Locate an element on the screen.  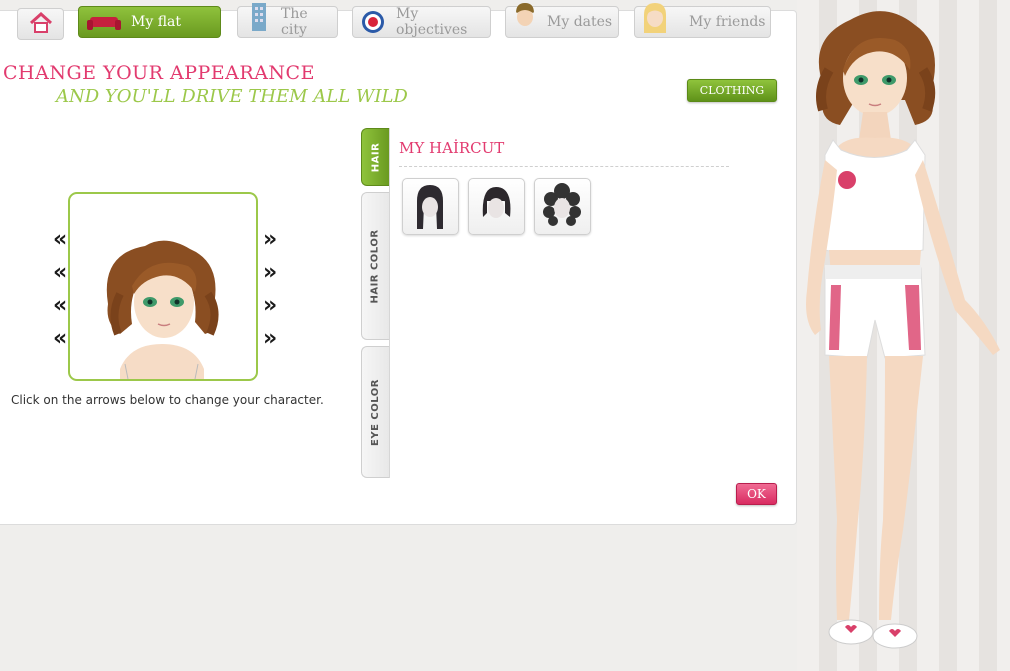
character-portrait is located at coordinates (163, 286).